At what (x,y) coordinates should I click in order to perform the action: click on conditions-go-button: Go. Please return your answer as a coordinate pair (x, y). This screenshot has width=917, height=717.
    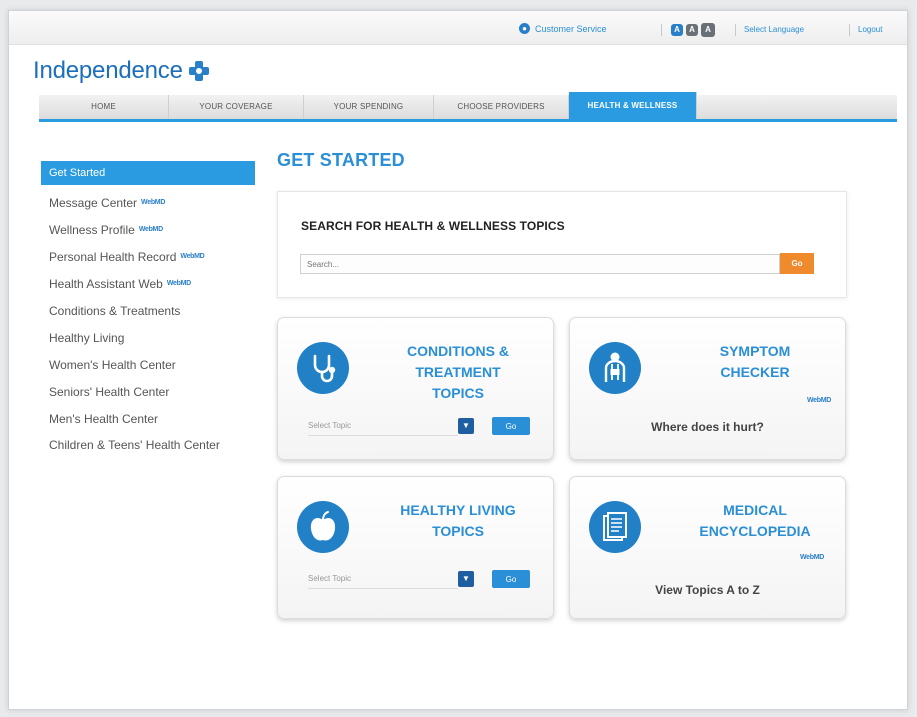
    Looking at the image, I should click on (511, 426).